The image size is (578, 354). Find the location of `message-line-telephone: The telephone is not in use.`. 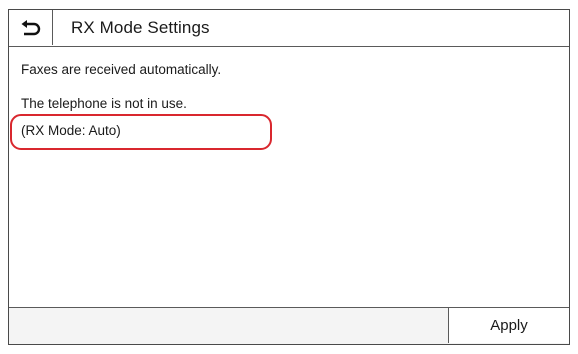

message-line-telephone: The telephone is not in use. is located at coordinates (104, 103).